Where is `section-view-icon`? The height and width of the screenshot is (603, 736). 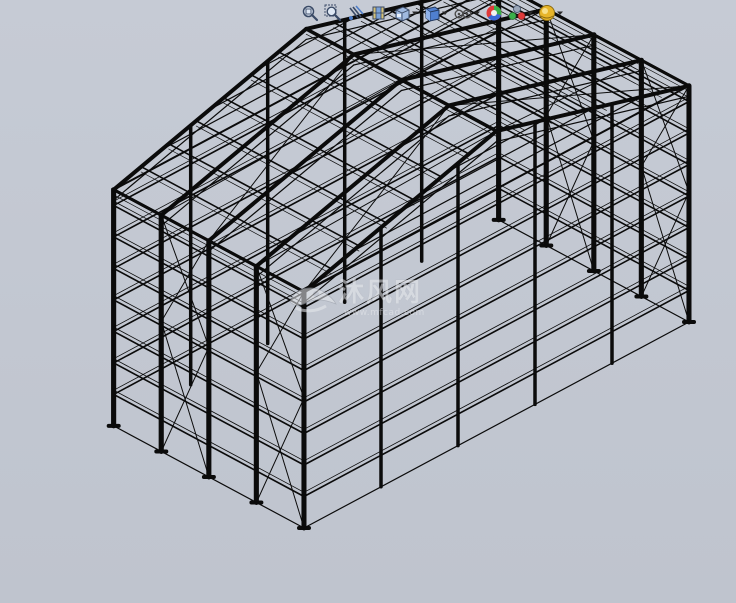
section-view-icon is located at coordinates (378, 13).